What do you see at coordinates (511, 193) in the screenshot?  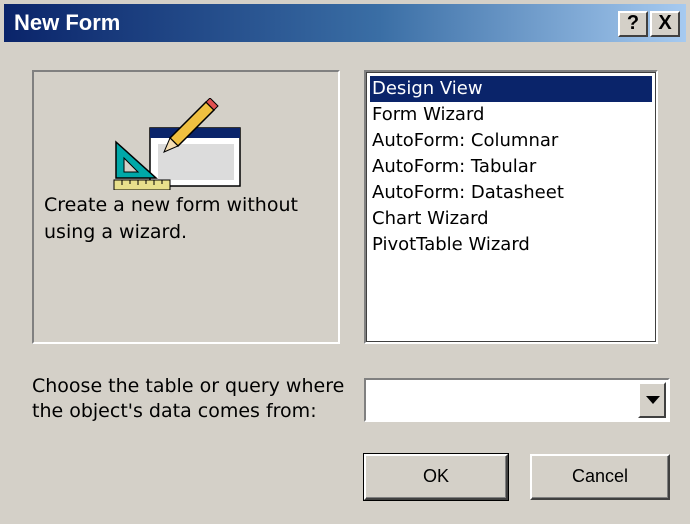 I see `list-item-autoform-datasheet: AutoForm: Datasheet` at bounding box center [511, 193].